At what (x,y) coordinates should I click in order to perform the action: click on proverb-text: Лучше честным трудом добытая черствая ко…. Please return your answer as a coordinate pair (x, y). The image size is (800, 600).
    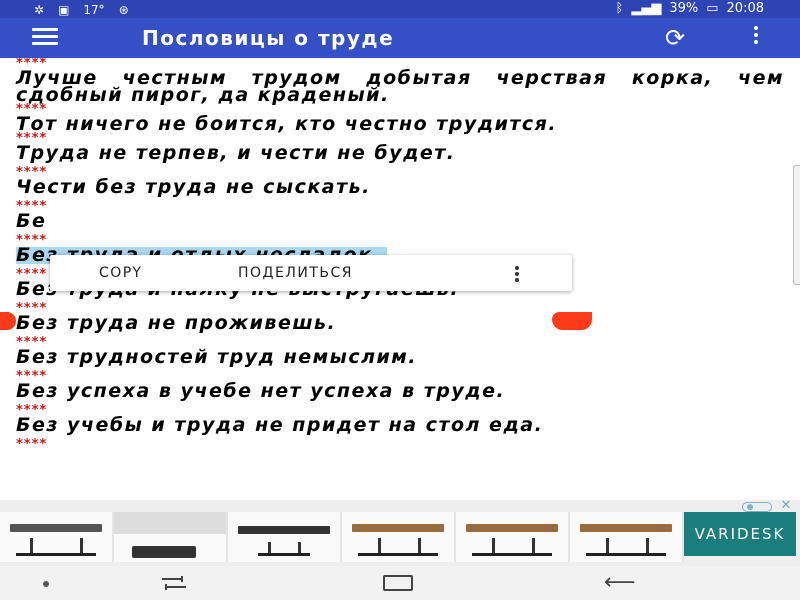
    Looking at the image, I should click on (400, 86).